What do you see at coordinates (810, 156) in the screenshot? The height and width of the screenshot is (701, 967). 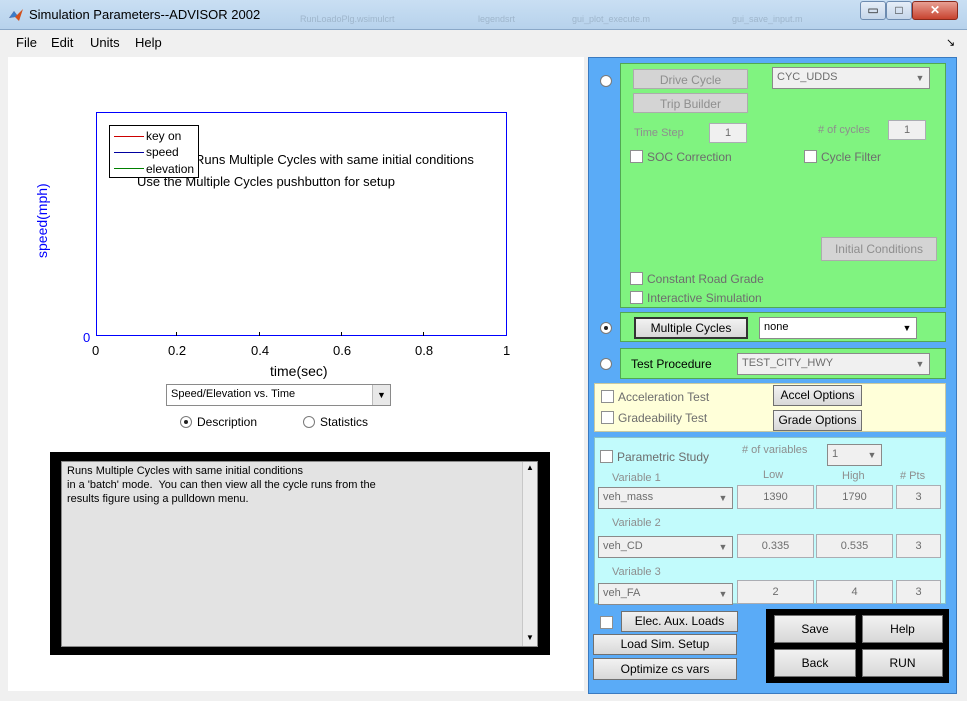 I see `cycle-filter-checkbox` at bounding box center [810, 156].